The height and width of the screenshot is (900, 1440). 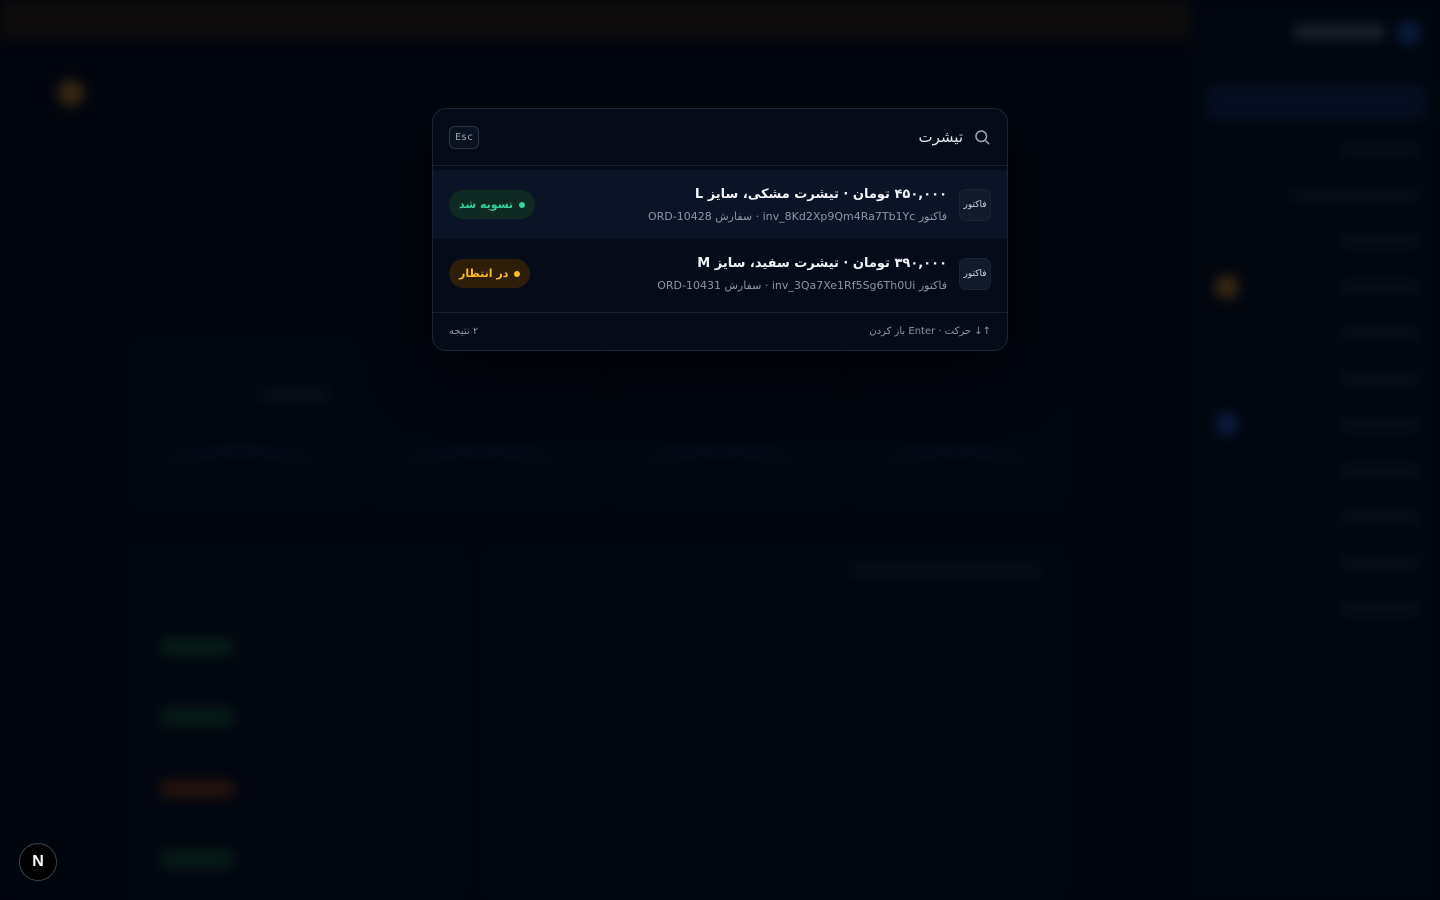 What do you see at coordinates (822, 263) in the screenshot?
I see `result-title: ۳۹۰,۰۰۰ تومان · تیشرت سفید، سایز M` at bounding box center [822, 263].